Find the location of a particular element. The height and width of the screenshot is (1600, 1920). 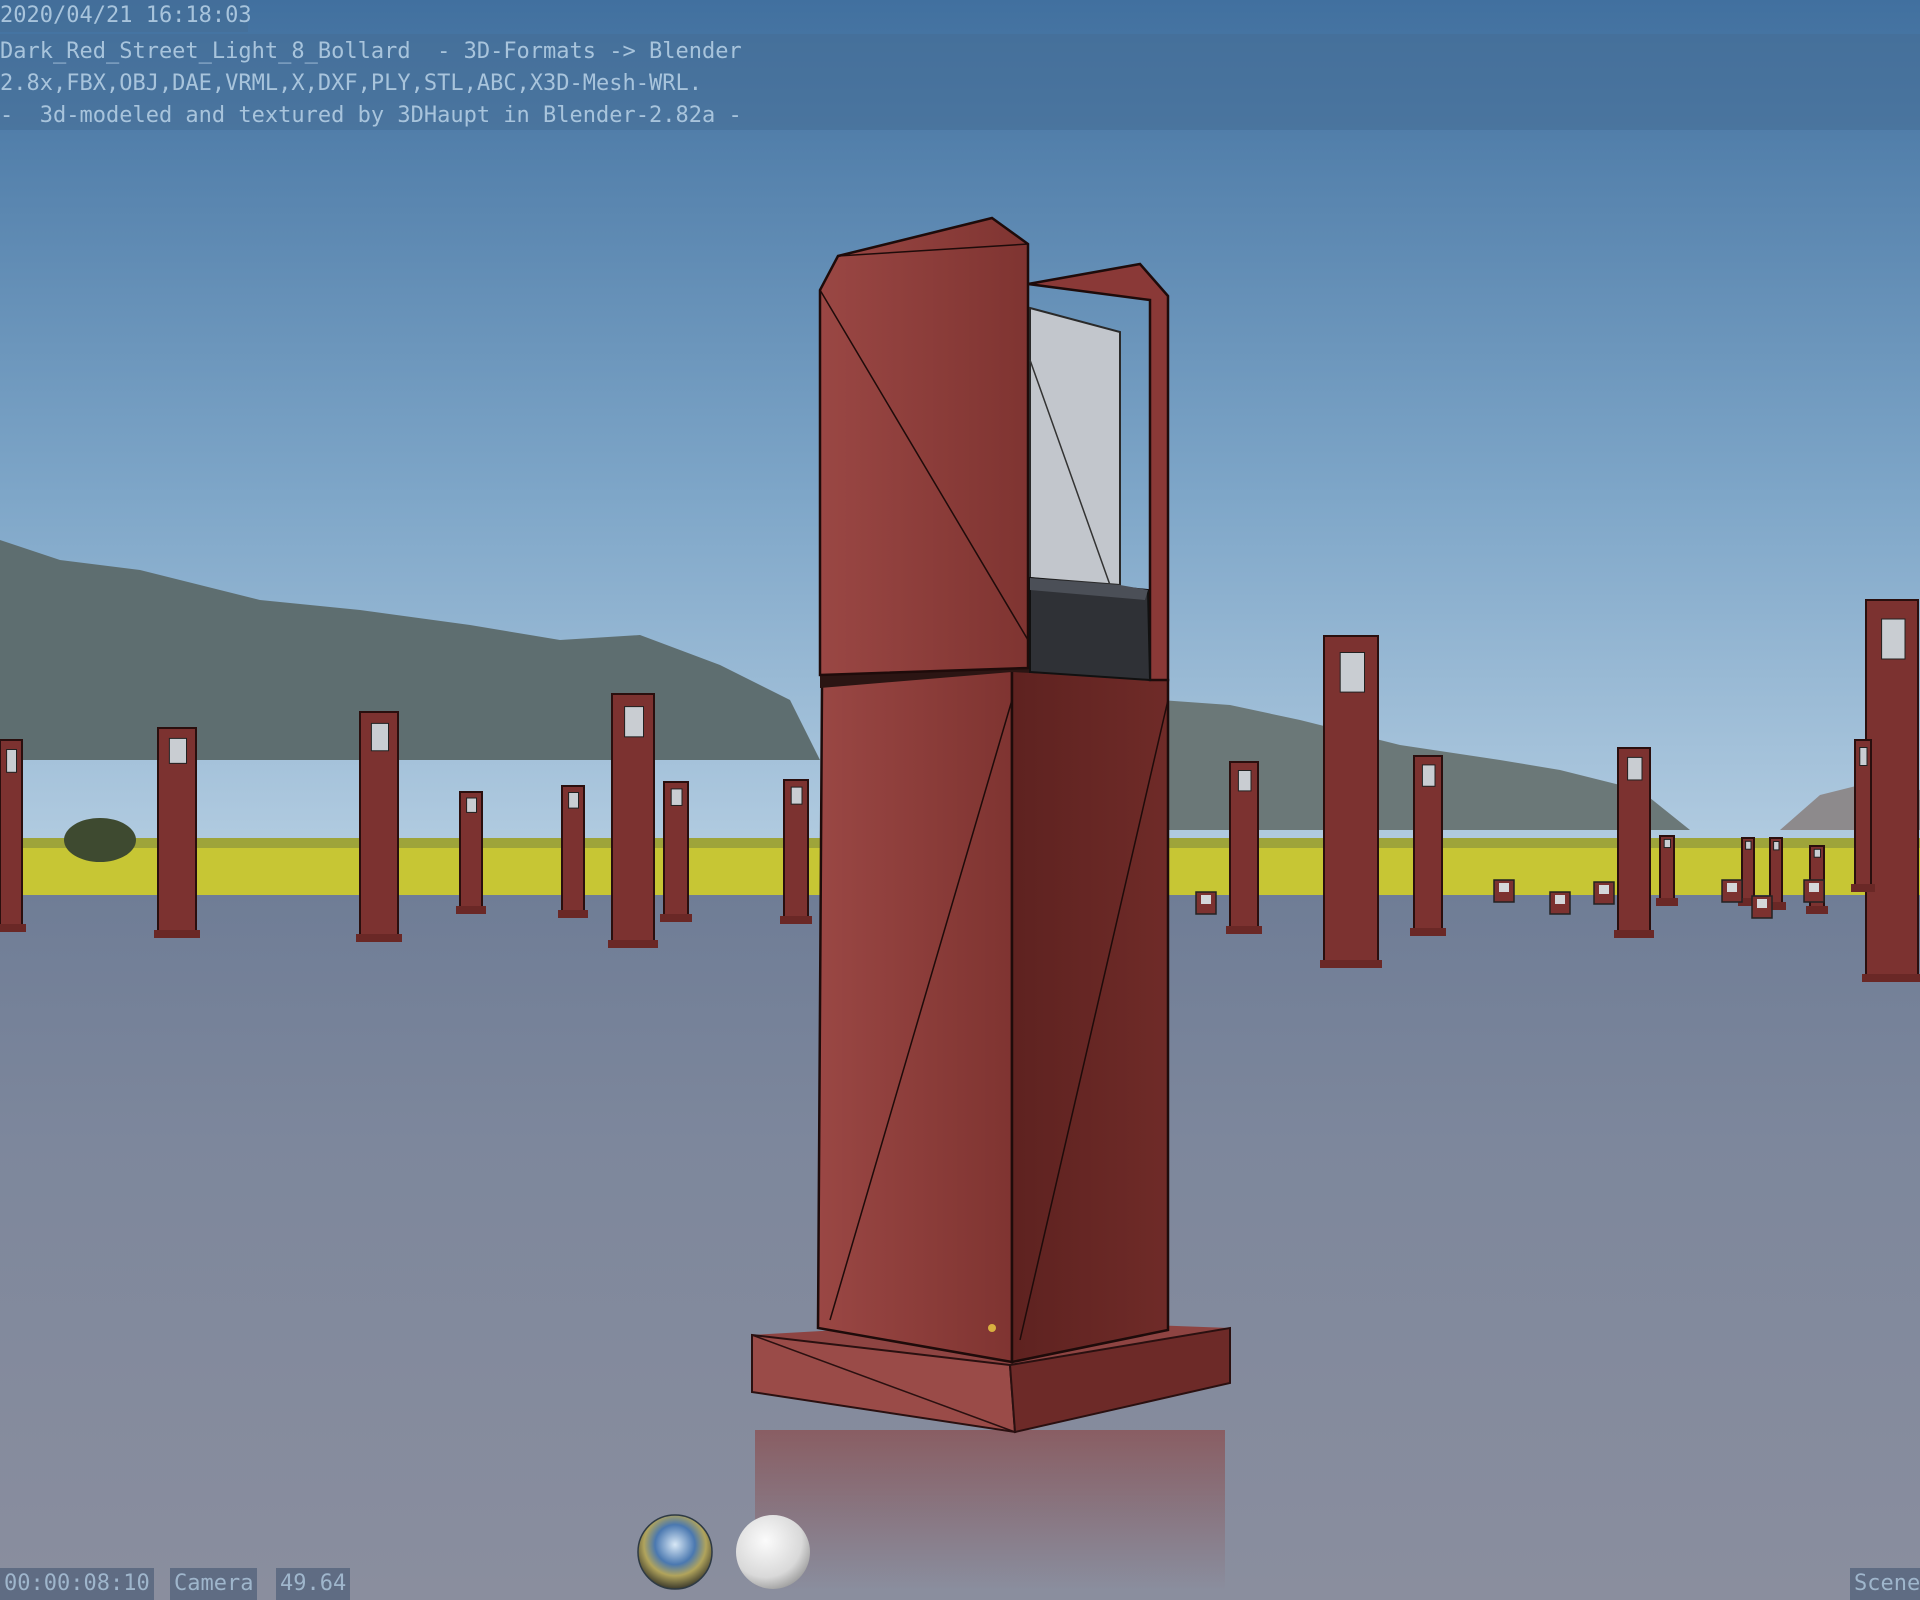

focal-length: 49.64 is located at coordinates (313, 1584).